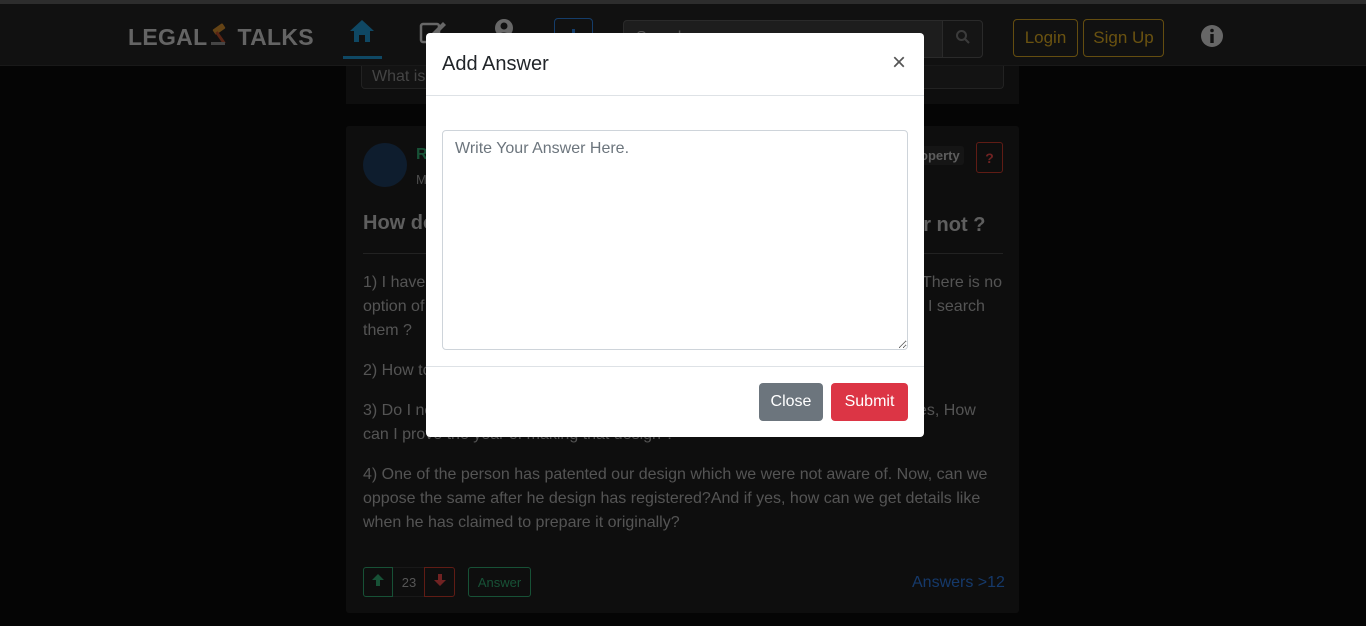 Image resolution: width=1366 pixels, height=626 pixels. Describe the element at coordinates (869, 402) in the screenshot. I see `submit-button: Submit` at that location.